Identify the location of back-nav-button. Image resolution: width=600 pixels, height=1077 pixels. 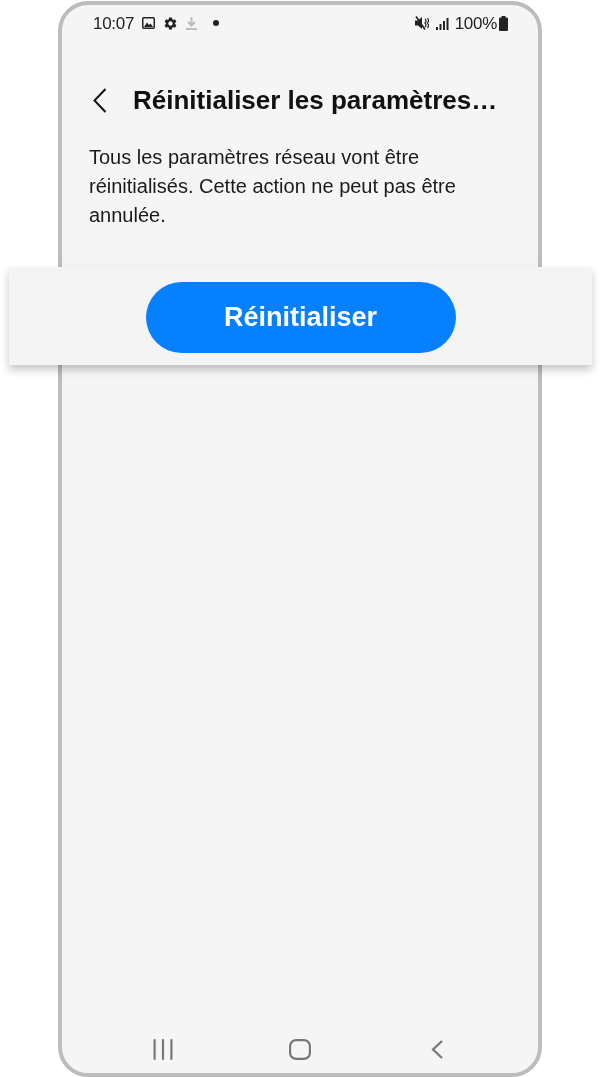
(437, 1049).